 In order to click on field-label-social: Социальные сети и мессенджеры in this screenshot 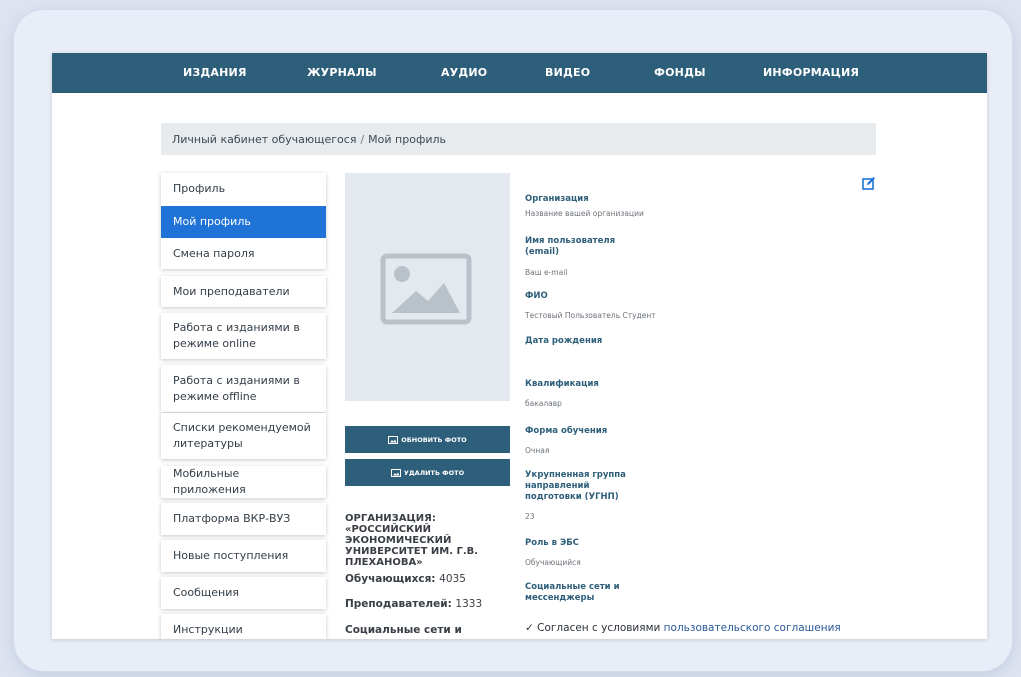, I will do `click(572, 592)`.